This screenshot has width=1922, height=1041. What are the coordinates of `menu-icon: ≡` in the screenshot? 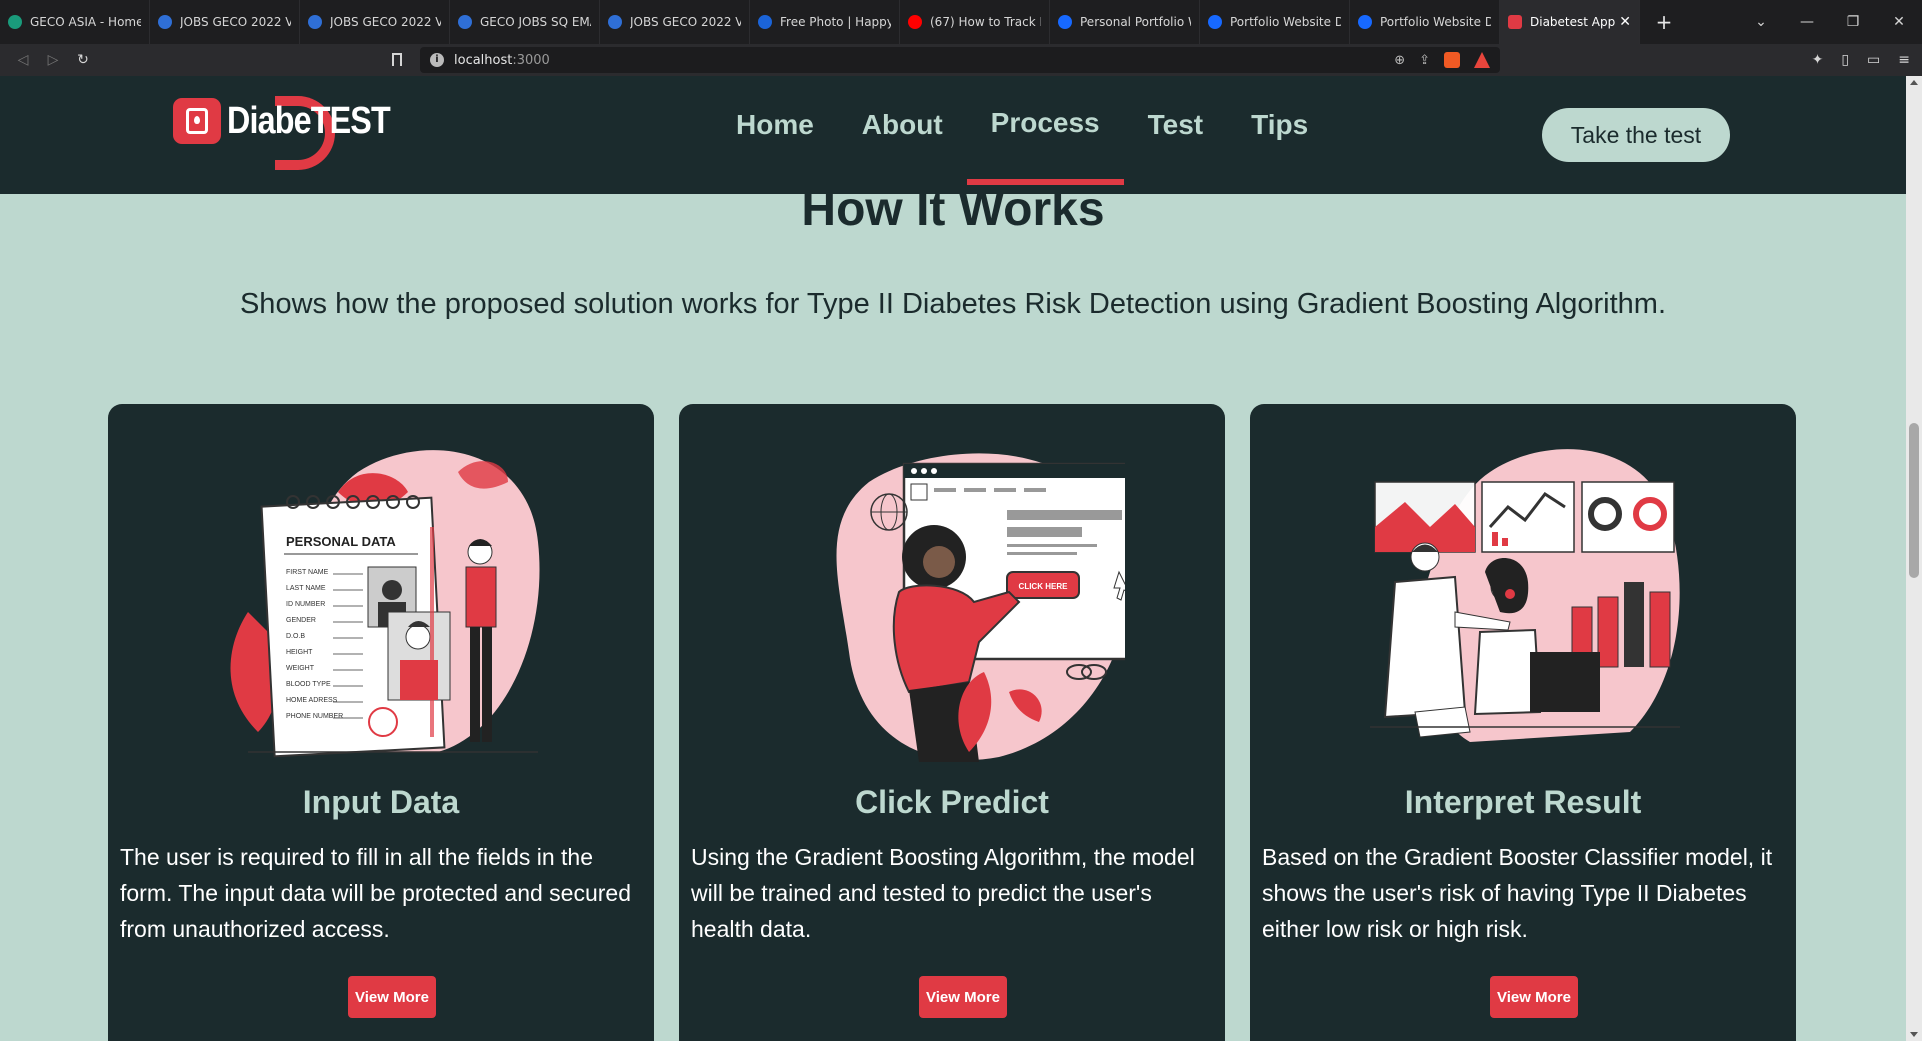 It's located at (1904, 60).